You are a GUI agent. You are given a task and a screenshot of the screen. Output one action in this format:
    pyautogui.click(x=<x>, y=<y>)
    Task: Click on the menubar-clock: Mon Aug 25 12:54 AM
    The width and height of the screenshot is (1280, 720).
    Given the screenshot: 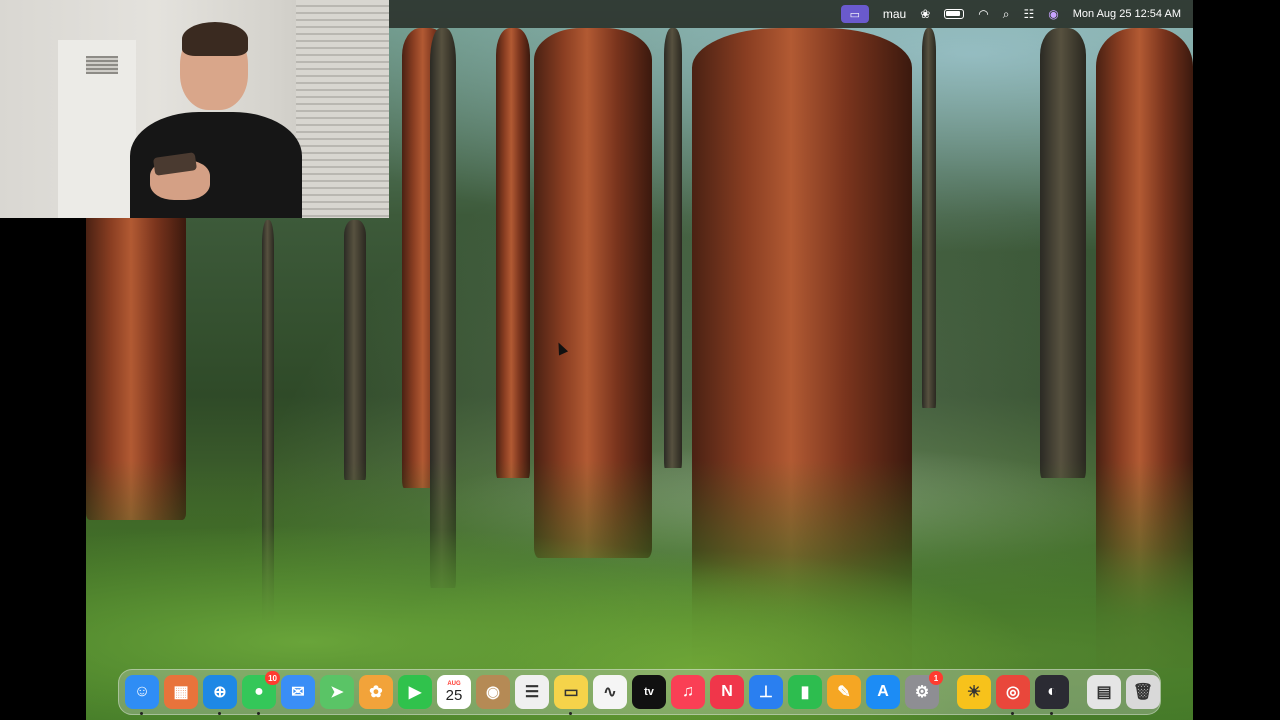 What is the action you would take?
    pyautogui.click(x=1127, y=14)
    